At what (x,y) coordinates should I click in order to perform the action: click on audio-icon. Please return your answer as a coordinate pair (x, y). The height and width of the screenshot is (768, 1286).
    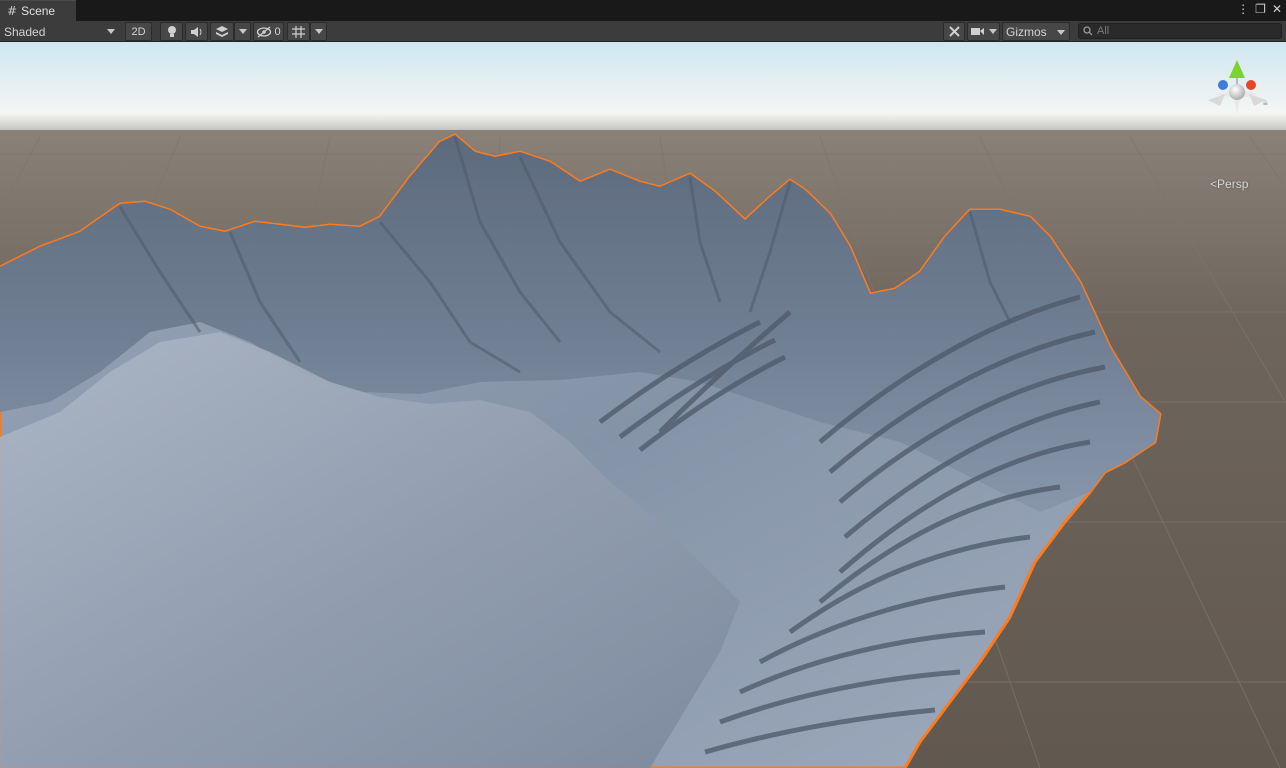
    Looking at the image, I should click on (195, 31).